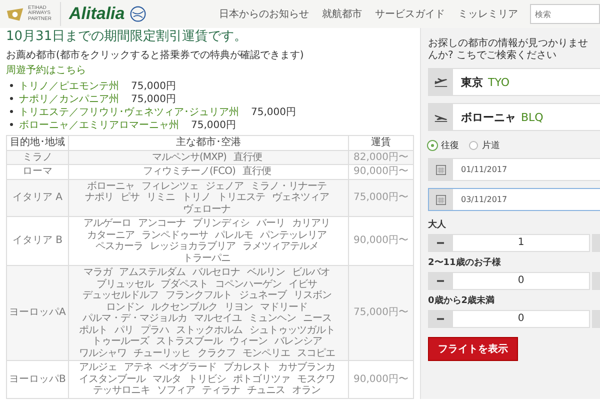  What do you see at coordinates (155, 56) in the screenshot?
I see `recommend-note: お薦め都市(都市をクリックすると搭乗券での特典が確認できます)` at bounding box center [155, 56].